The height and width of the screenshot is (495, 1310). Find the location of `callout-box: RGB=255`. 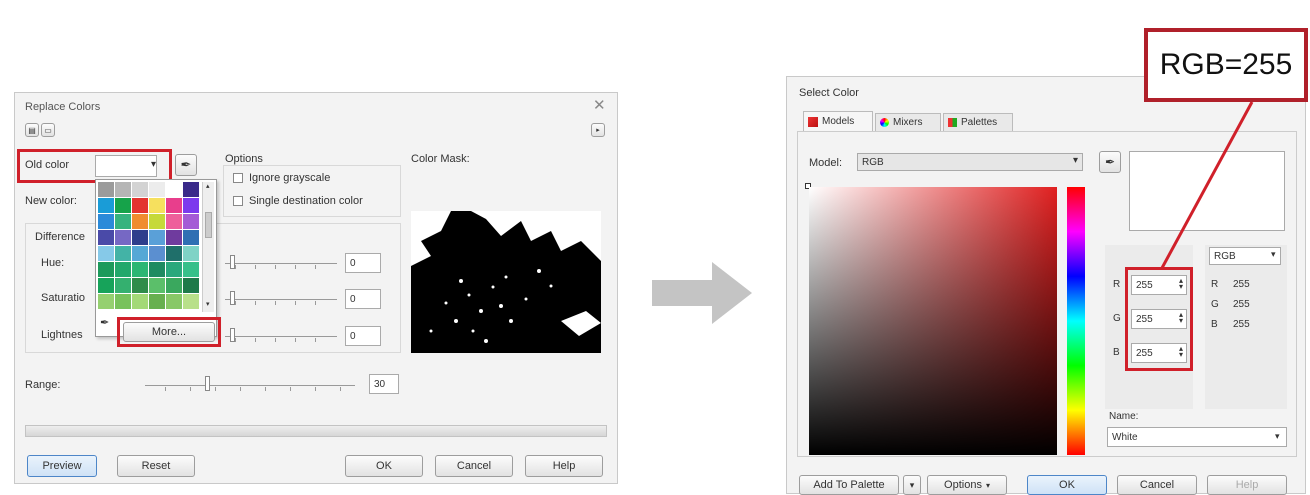

callout-box: RGB=255 is located at coordinates (1226, 65).